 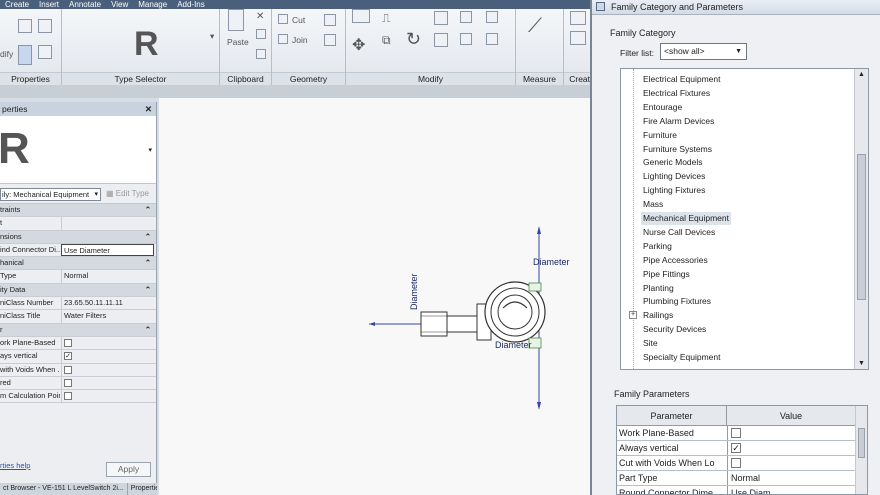 I want to click on expand-icon: +, so click(x=633, y=315).